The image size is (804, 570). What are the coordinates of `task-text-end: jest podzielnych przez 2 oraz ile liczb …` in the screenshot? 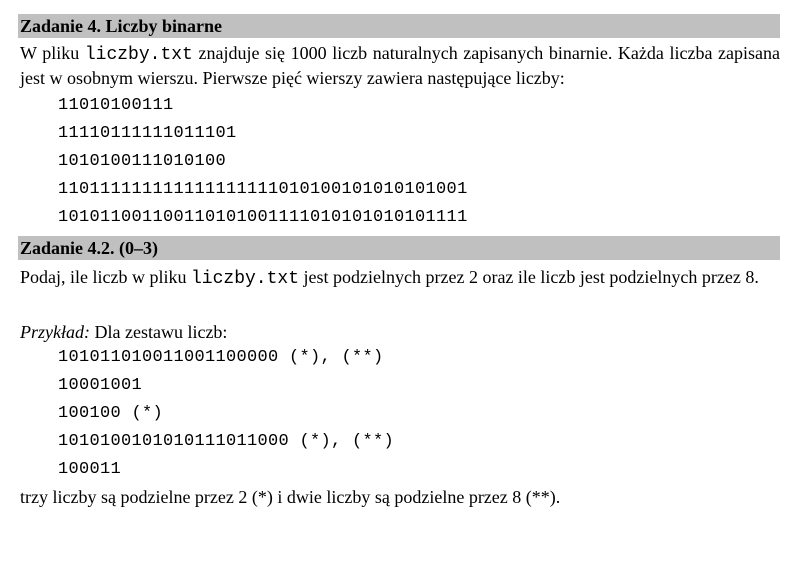 It's located at (529, 277).